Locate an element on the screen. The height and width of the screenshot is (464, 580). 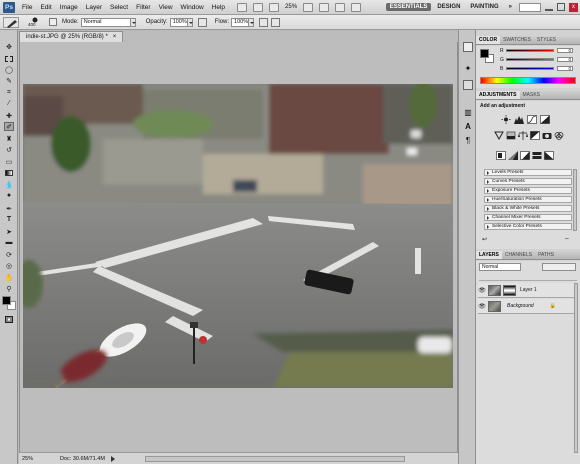
menu-select: Select is located at coordinates (119, 7).